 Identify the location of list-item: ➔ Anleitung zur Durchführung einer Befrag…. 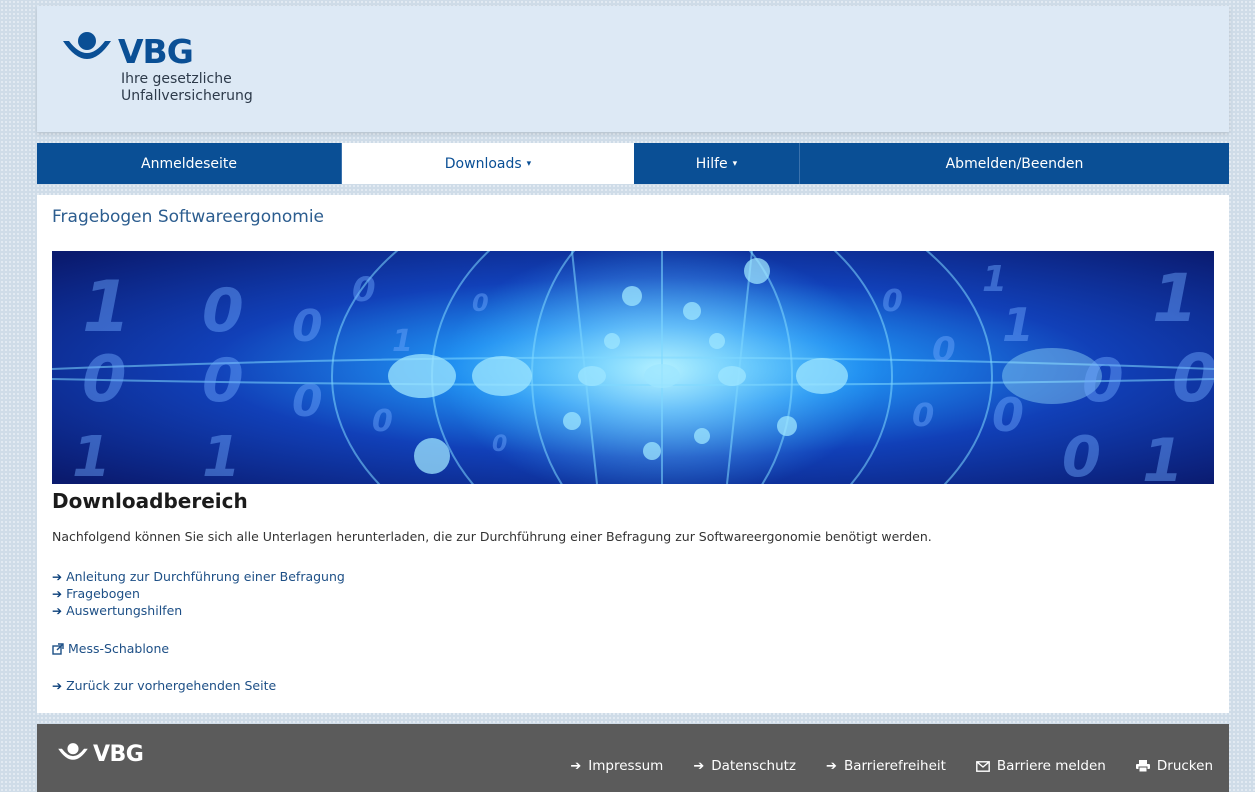
(198, 575).